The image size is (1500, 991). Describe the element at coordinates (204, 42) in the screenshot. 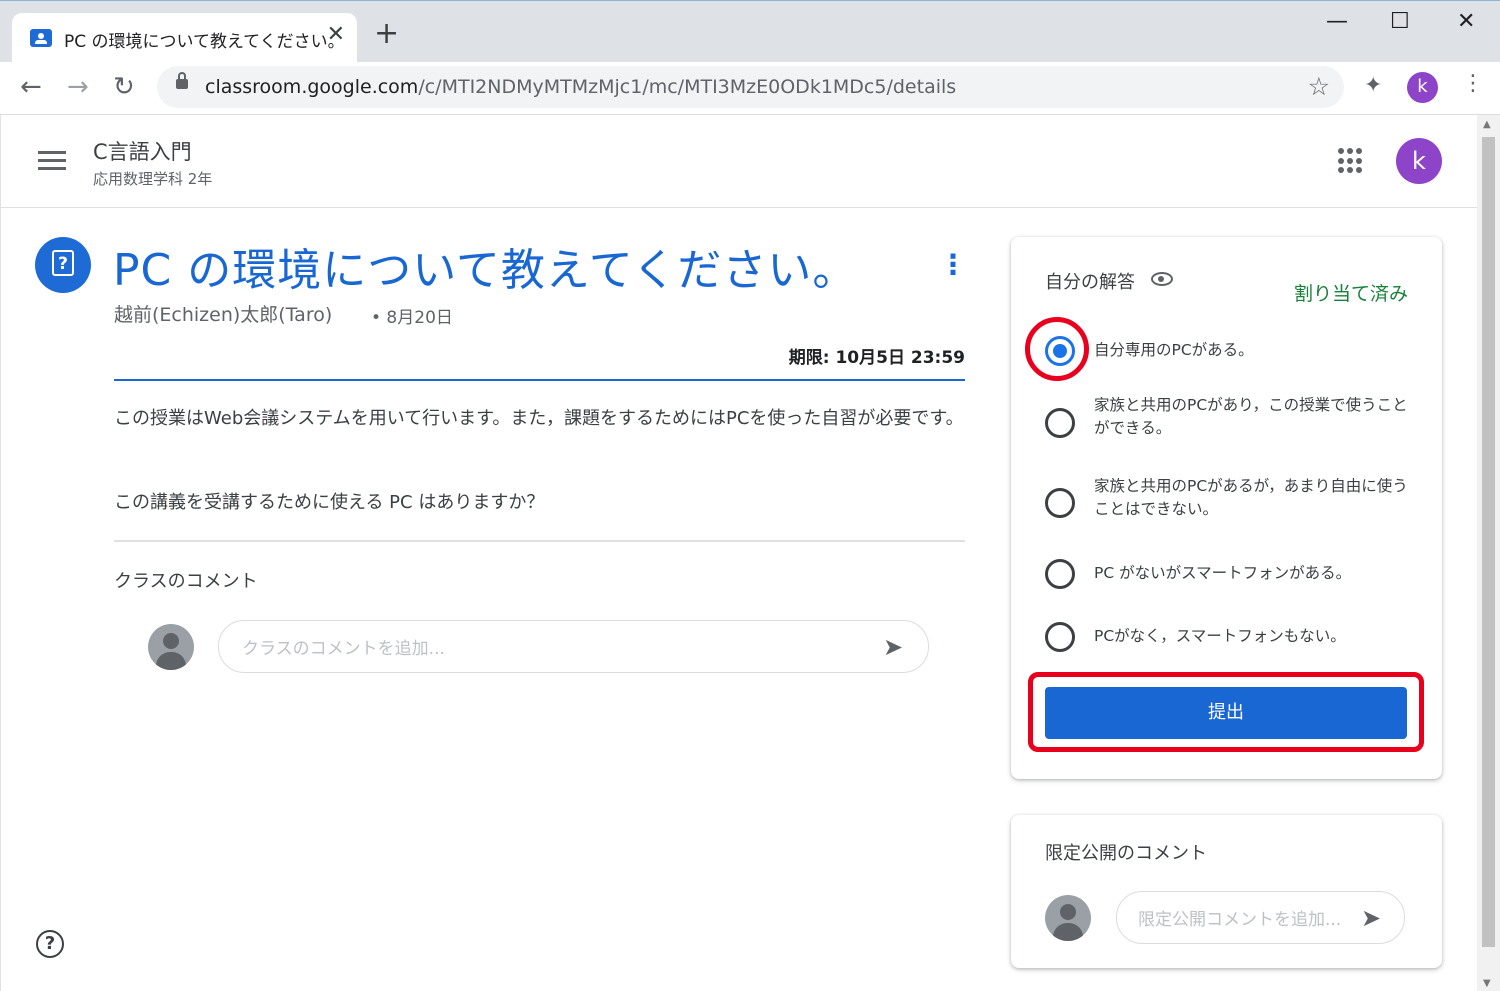

I see `tab-title: PC の環境について教えてください。` at that location.